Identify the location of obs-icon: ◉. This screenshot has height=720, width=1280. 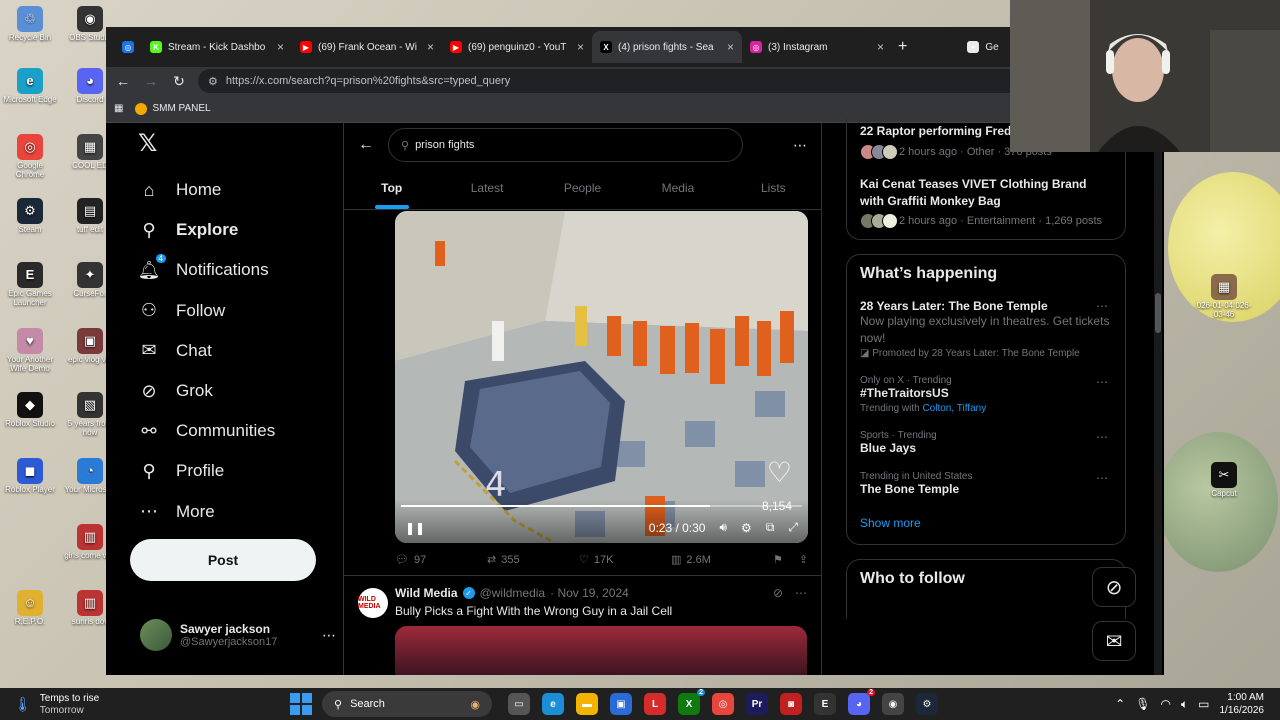
(893, 704).